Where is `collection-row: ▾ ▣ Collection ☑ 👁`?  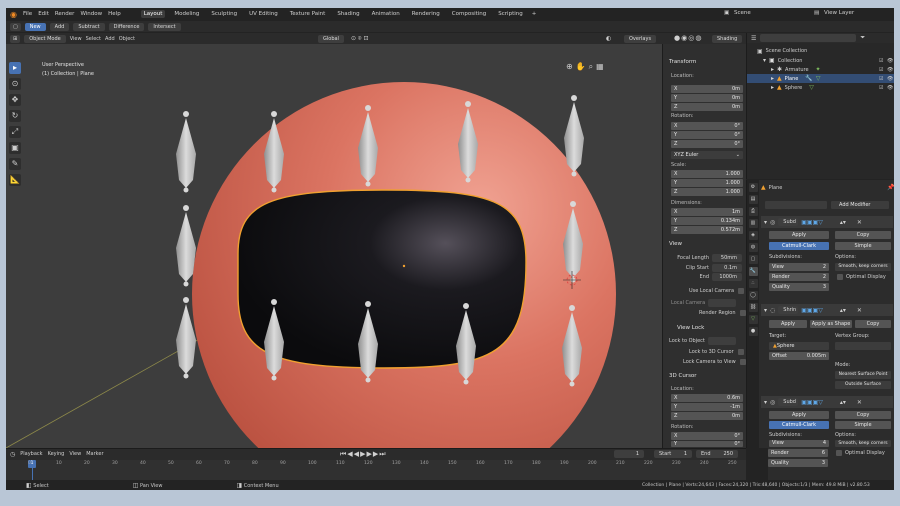 collection-row: ▾ ▣ Collection ☑ 👁 is located at coordinates (820, 60).